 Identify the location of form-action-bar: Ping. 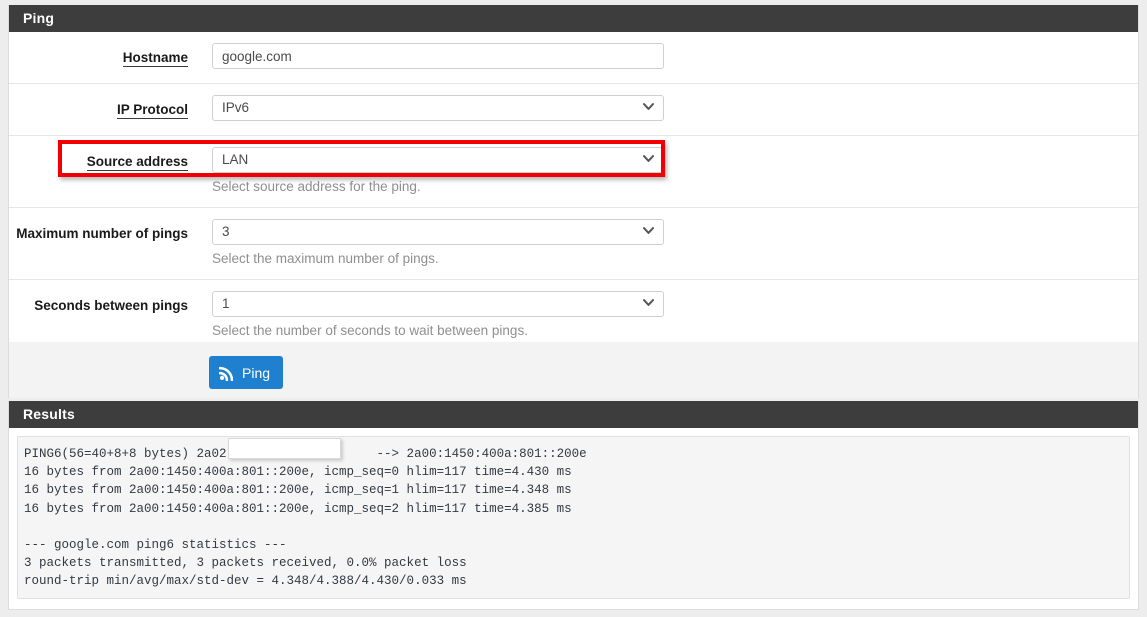
(573, 370).